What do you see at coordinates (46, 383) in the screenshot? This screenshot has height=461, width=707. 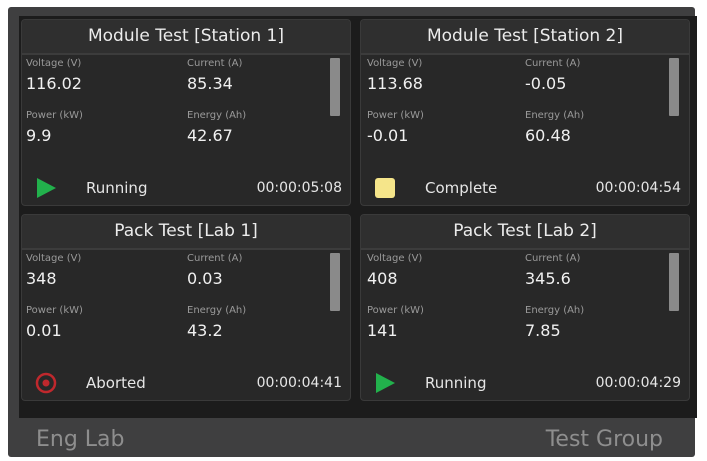 I see `target-icon` at bounding box center [46, 383].